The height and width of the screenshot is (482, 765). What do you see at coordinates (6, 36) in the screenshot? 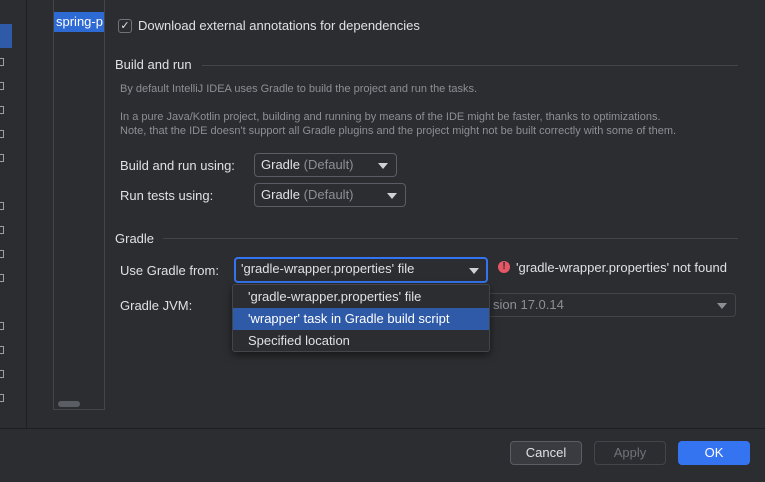
I see `settings-tree-selection` at bounding box center [6, 36].